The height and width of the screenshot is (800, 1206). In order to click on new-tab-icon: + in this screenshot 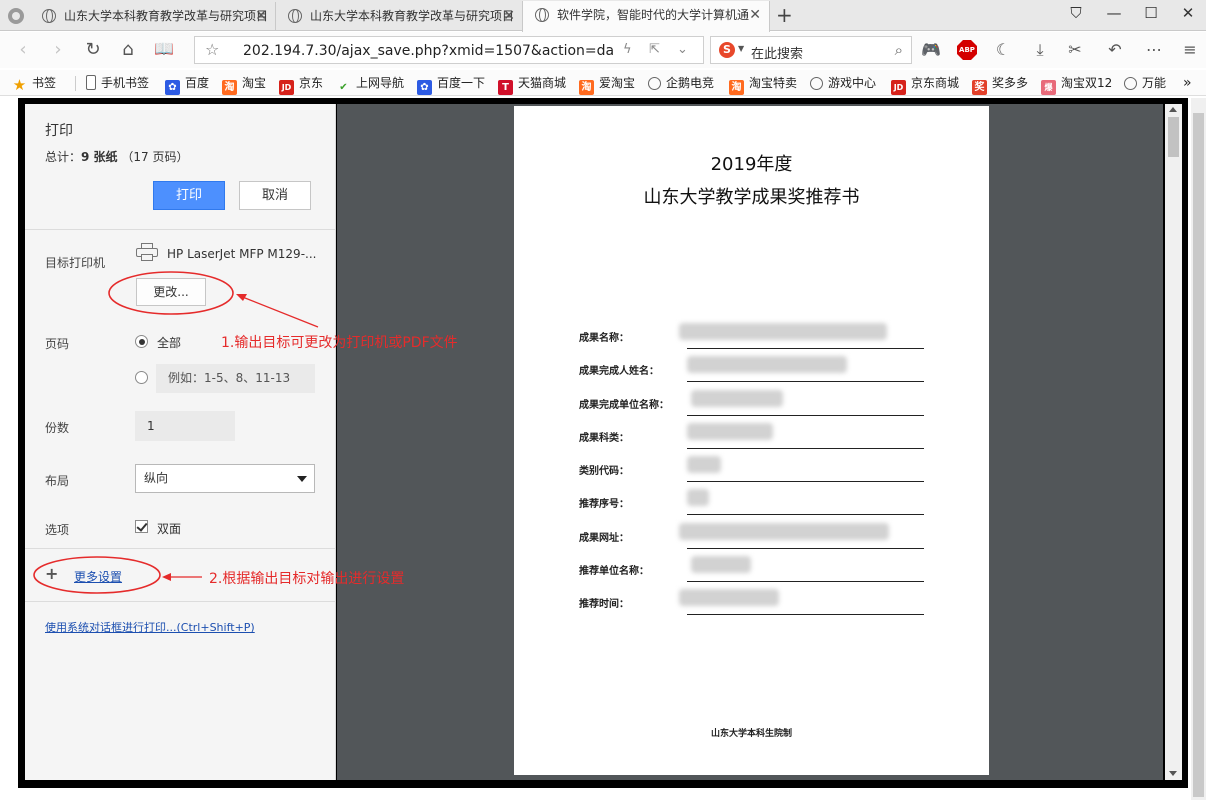, I will do `click(784, 15)`.